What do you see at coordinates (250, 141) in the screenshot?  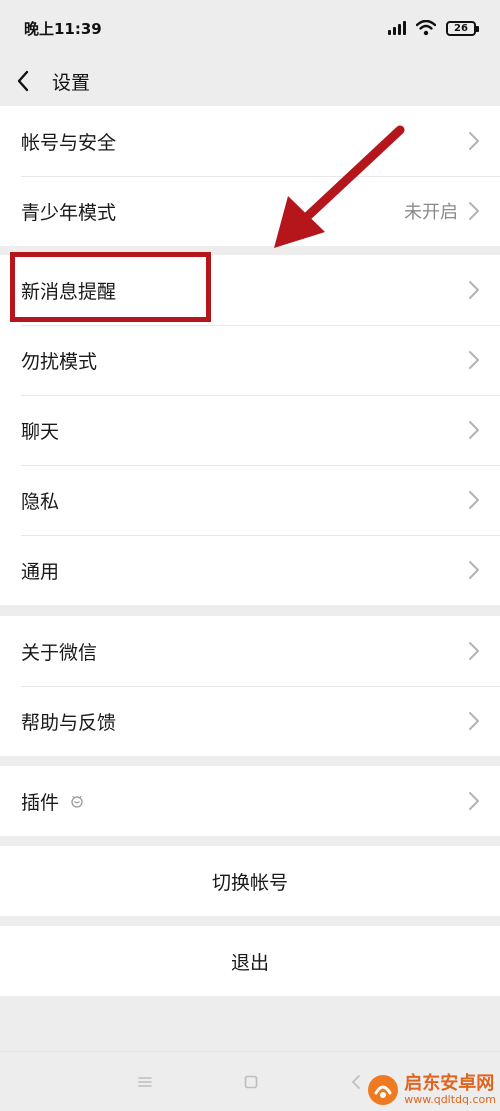 I see `settings-item-account-security: 帐号与安全` at bounding box center [250, 141].